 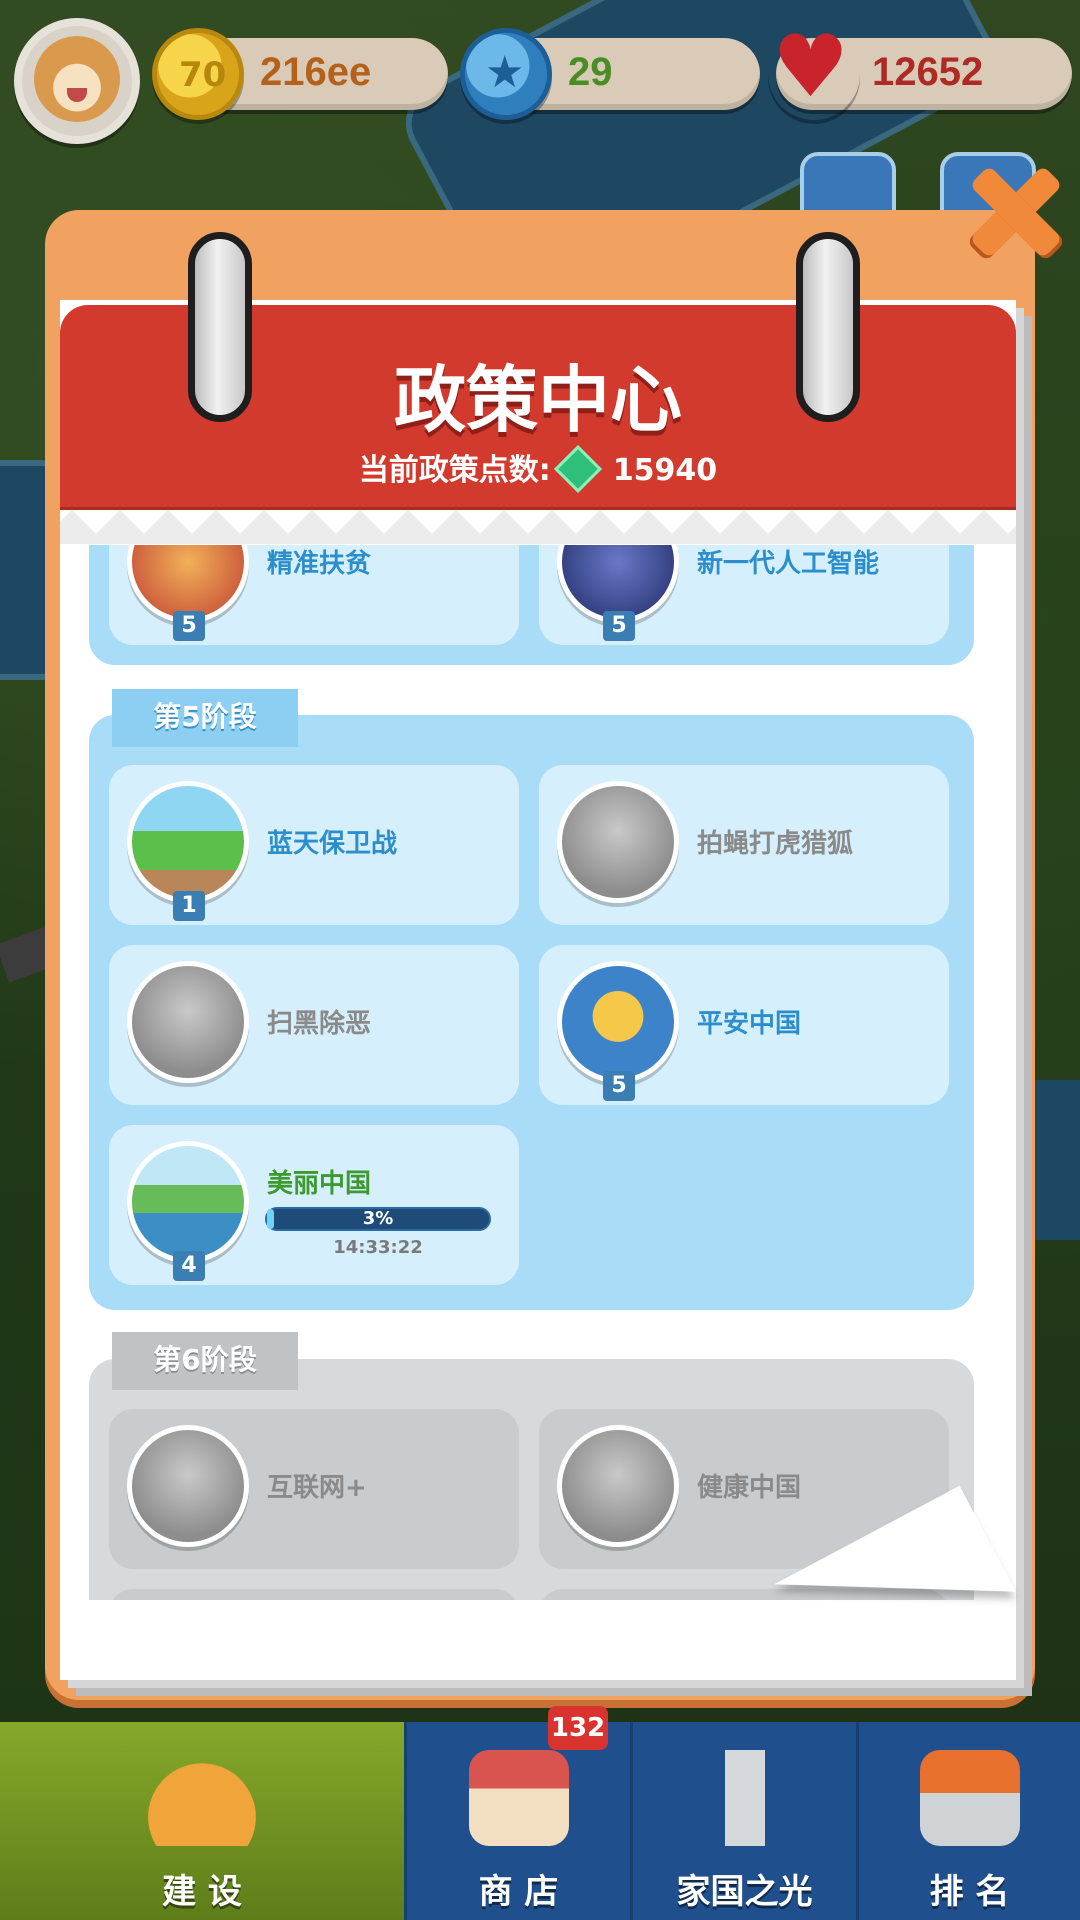 What do you see at coordinates (518, 1892) in the screenshot?
I see `nav-label: 商 店` at bounding box center [518, 1892].